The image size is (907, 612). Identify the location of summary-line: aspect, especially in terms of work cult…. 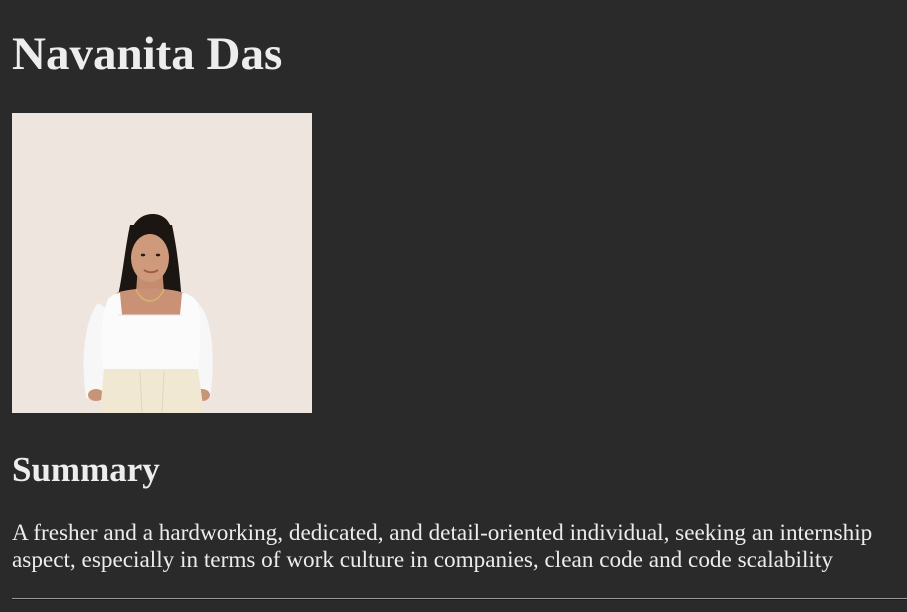
(422, 560).